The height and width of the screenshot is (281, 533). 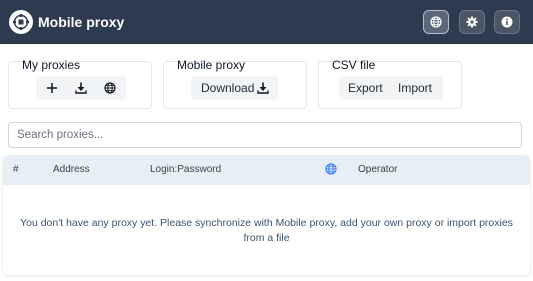 I want to click on globe-proxies-button, so click(x=110, y=88).